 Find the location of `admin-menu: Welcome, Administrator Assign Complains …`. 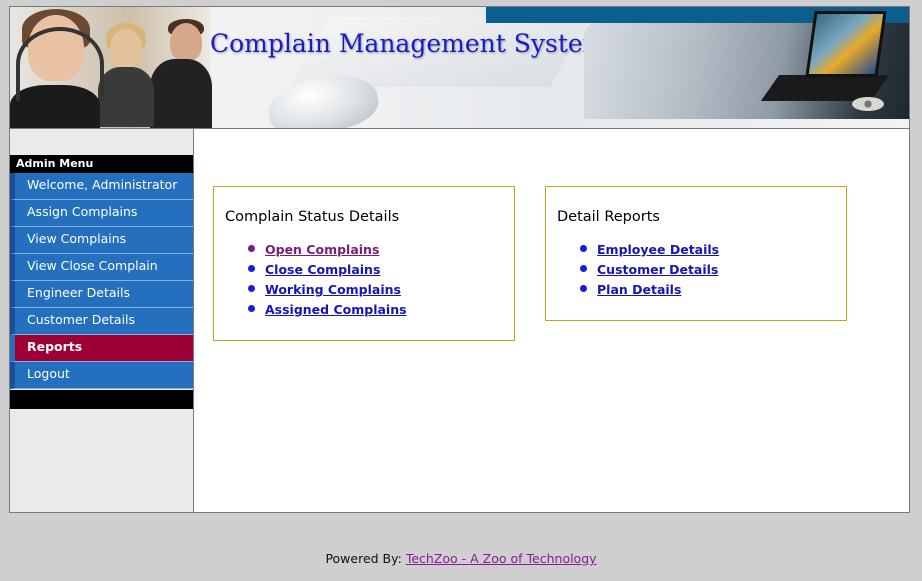

admin-menu: Welcome, Administrator Assign Complains … is located at coordinates (101, 281).